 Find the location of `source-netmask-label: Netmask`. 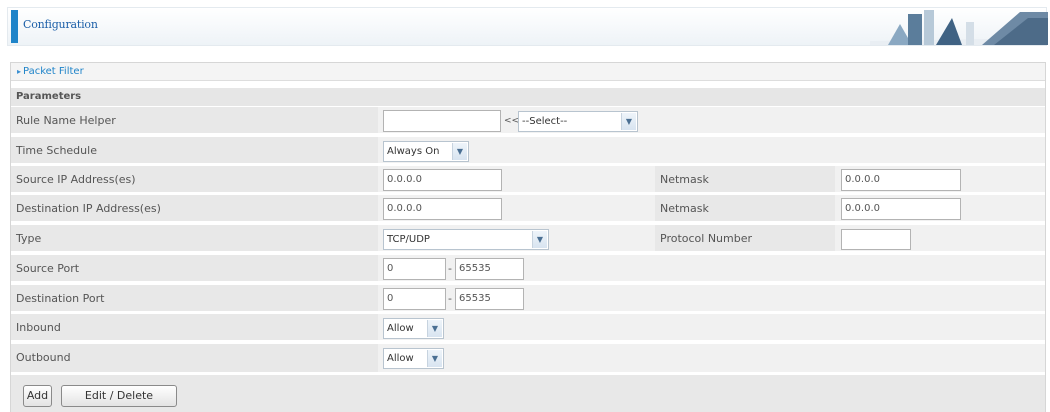

source-netmask-label: Netmask is located at coordinates (745, 180).